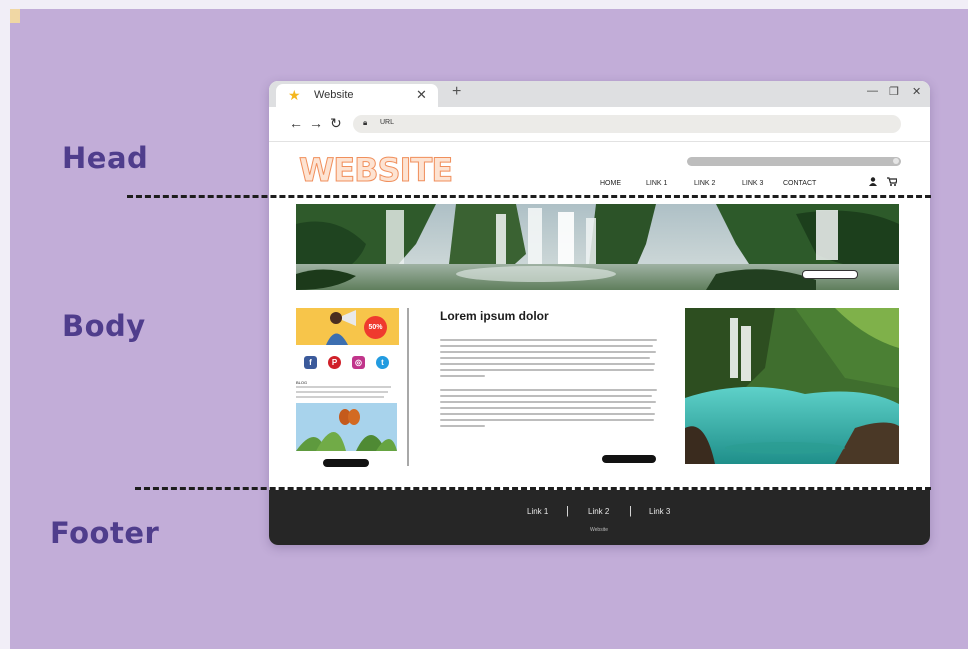 The image size is (968, 649). I want to click on plus-icon: +, so click(456, 92).